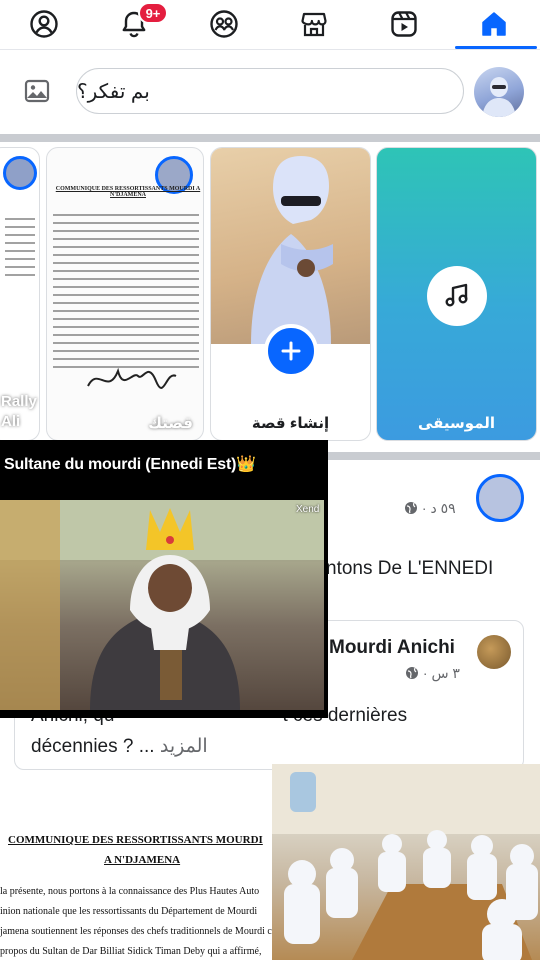 This screenshot has height=960, width=540. What do you see at coordinates (132, 378) in the screenshot?
I see `signature-mark` at bounding box center [132, 378].